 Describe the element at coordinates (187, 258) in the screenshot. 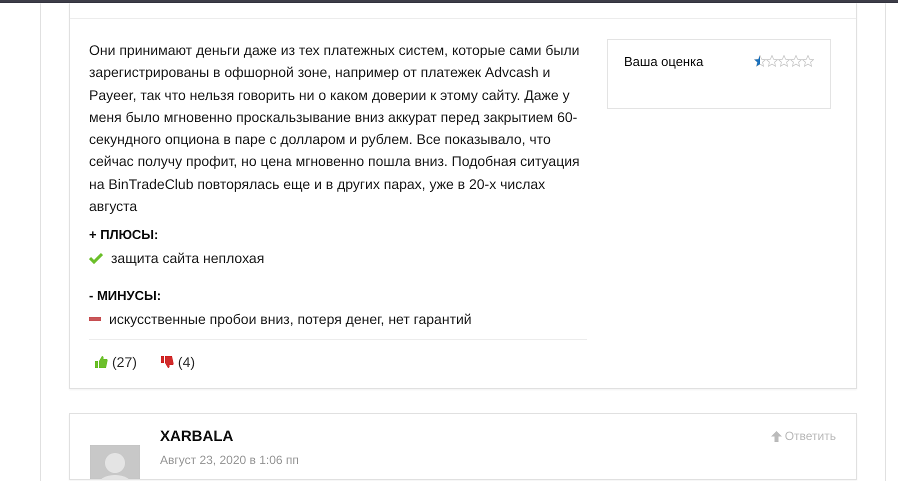

I see `pro-item: защита сайта неплохая` at that location.